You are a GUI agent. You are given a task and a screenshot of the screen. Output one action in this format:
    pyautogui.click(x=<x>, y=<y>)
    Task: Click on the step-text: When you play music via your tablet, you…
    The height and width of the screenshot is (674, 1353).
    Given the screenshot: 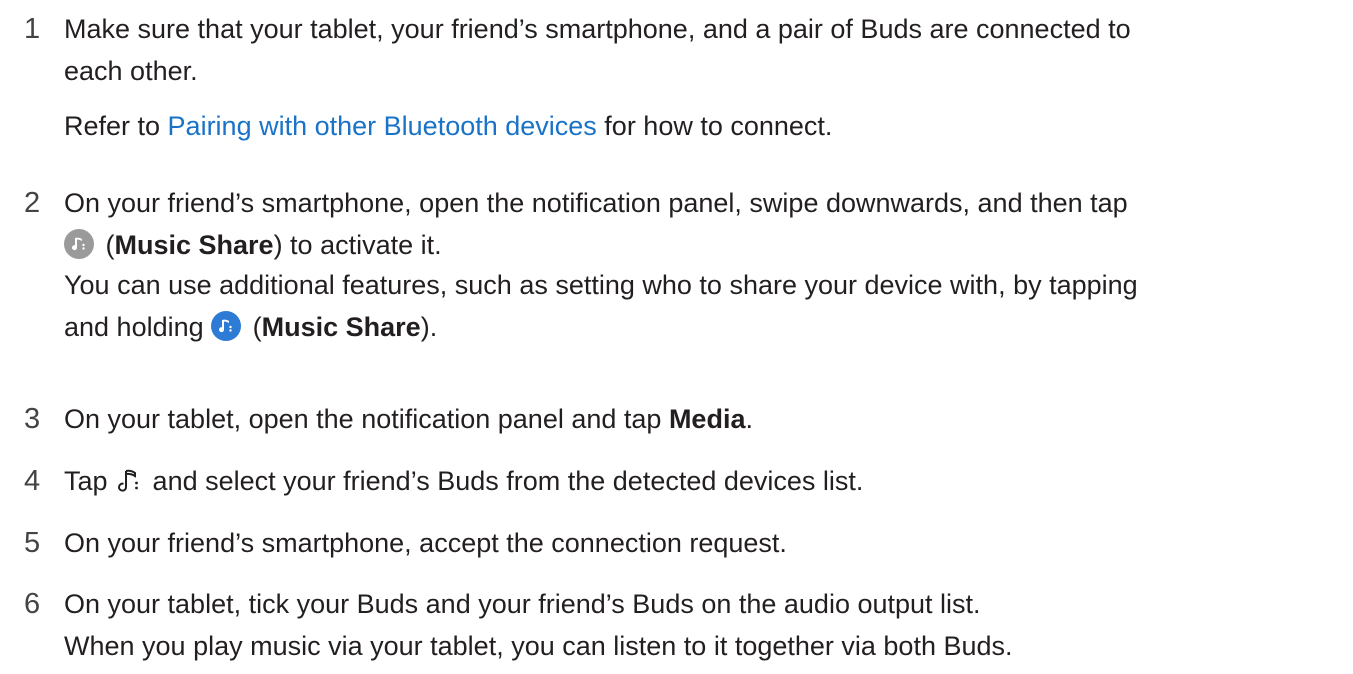 What is the action you would take?
    pyautogui.click(x=538, y=646)
    